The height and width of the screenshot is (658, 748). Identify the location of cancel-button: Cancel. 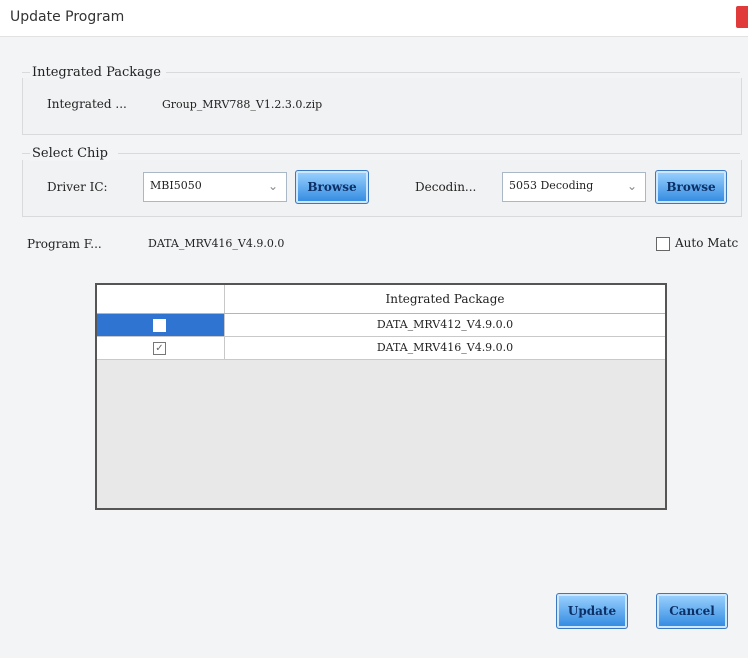
(692, 611).